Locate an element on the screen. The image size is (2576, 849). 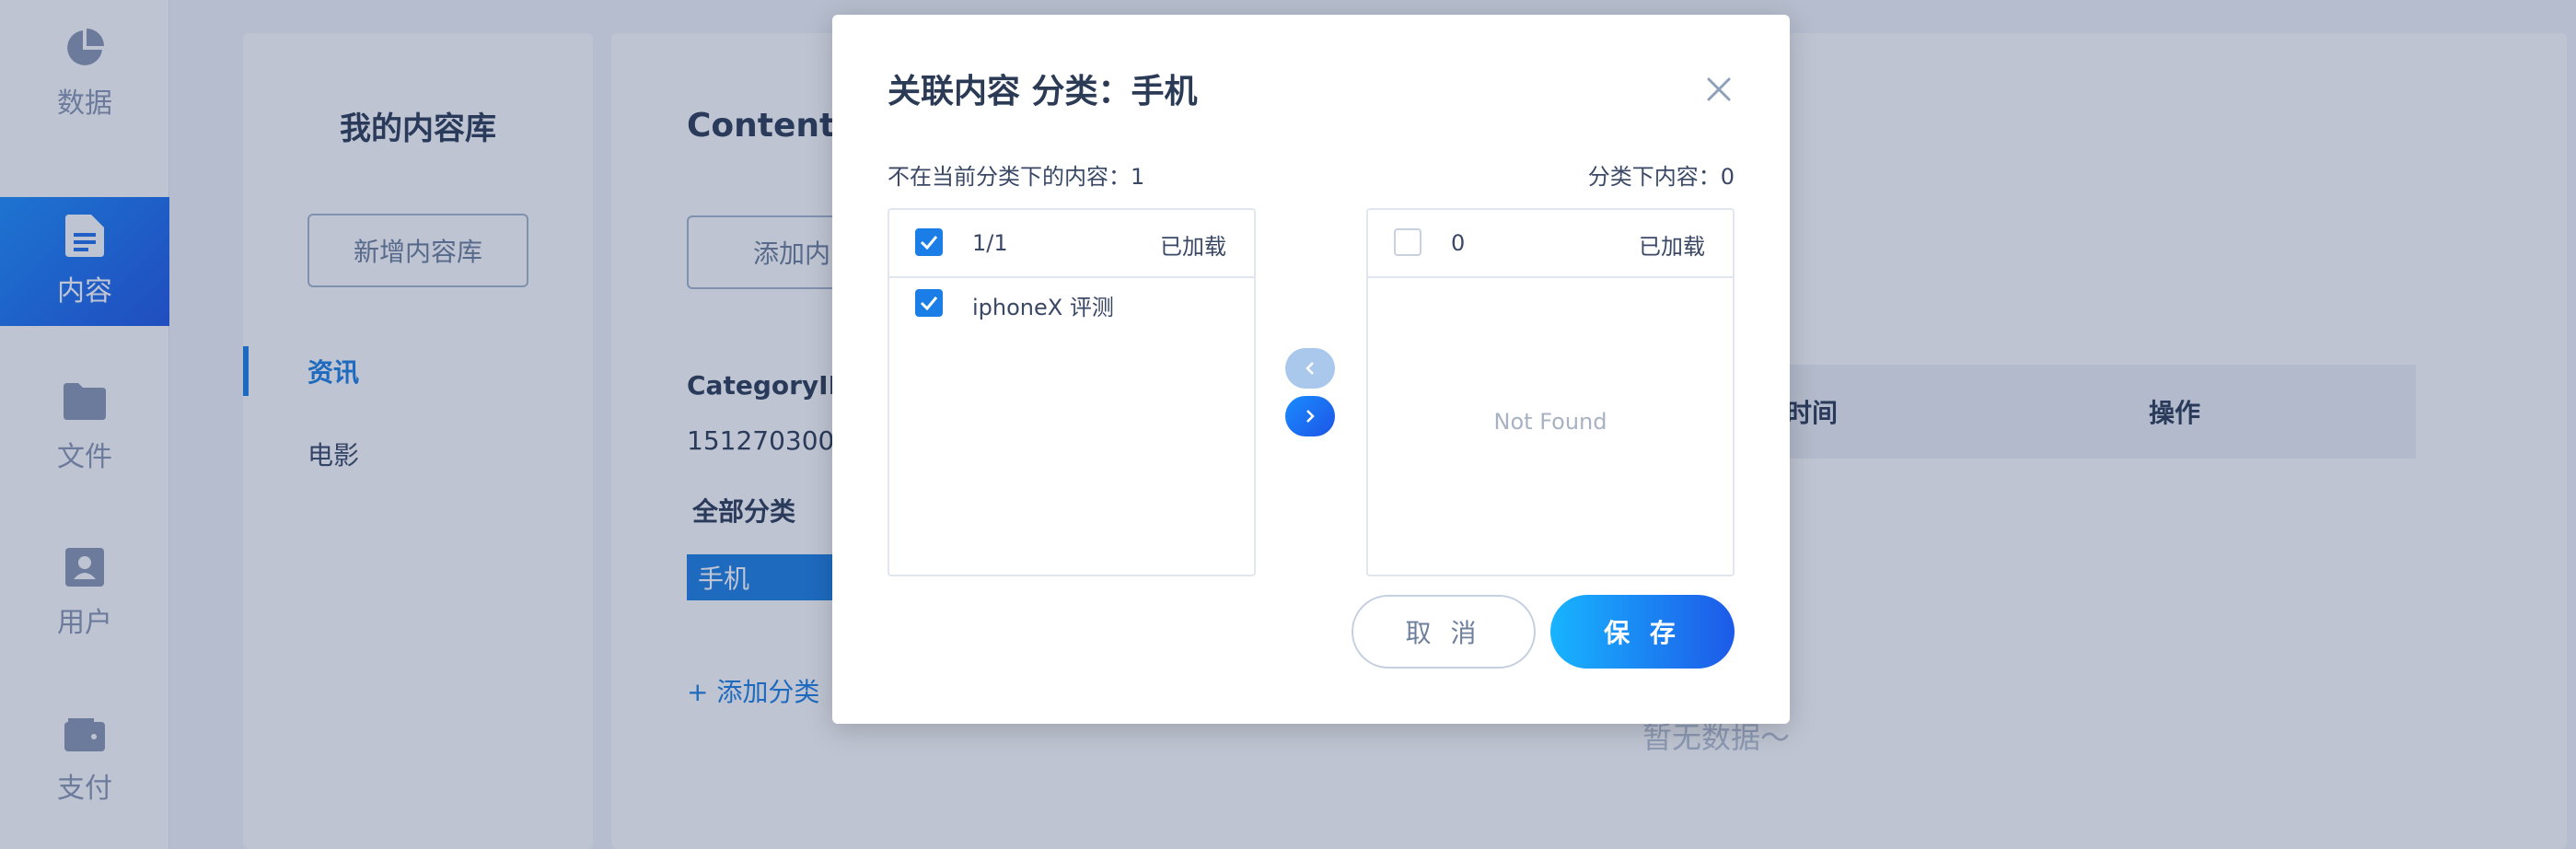
source-loaded-label: 已加载 is located at coordinates (1193, 247).